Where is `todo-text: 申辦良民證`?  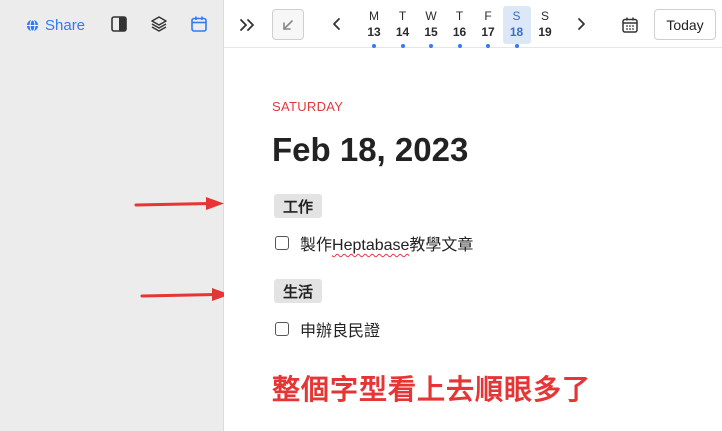
todo-text: 申辦良民證 is located at coordinates (340, 329).